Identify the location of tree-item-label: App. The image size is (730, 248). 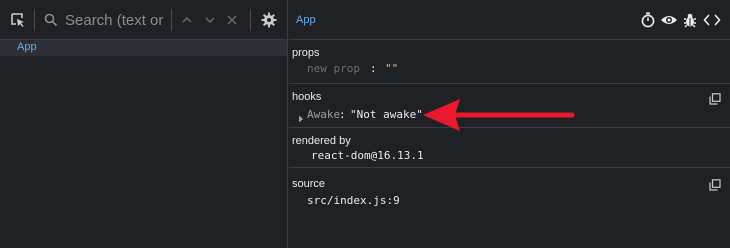
(27, 47).